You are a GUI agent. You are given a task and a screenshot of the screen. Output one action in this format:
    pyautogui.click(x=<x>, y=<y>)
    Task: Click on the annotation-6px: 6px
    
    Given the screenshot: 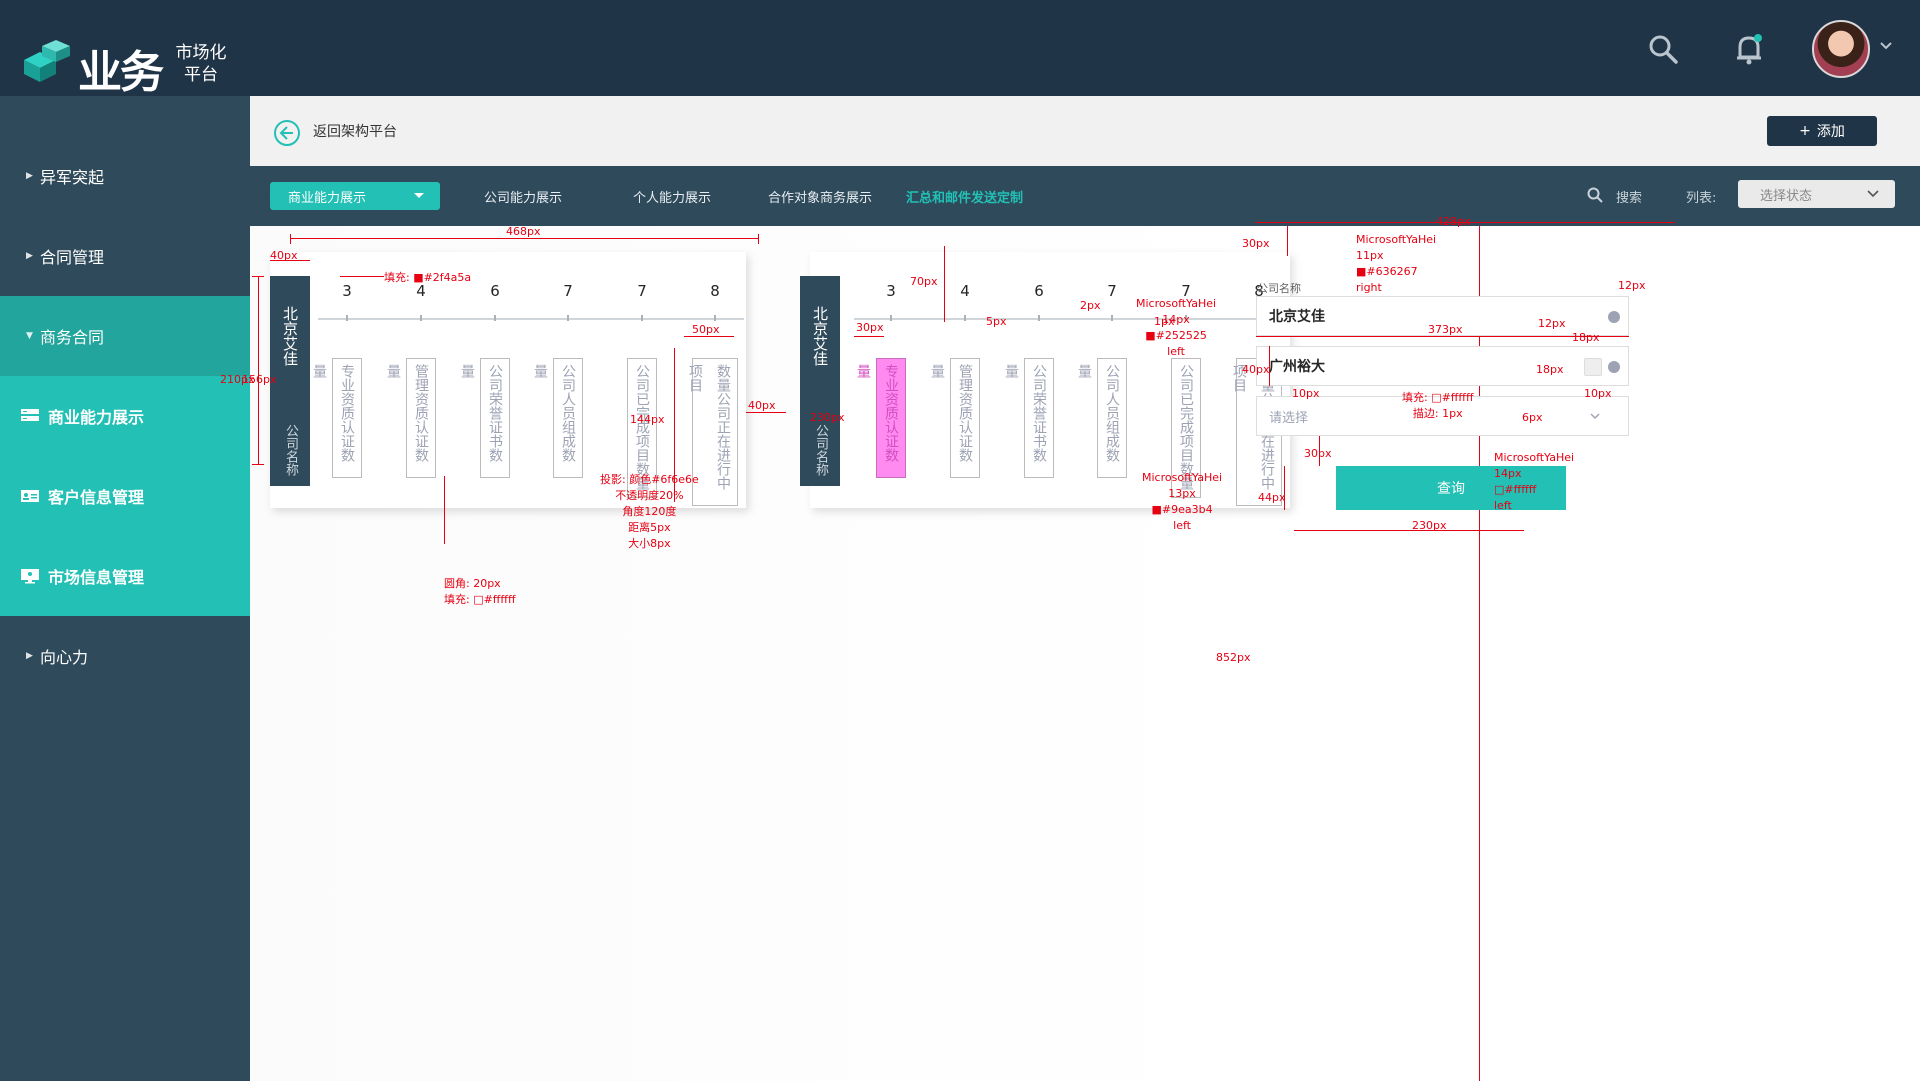 What is the action you would take?
    pyautogui.click(x=1532, y=417)
    